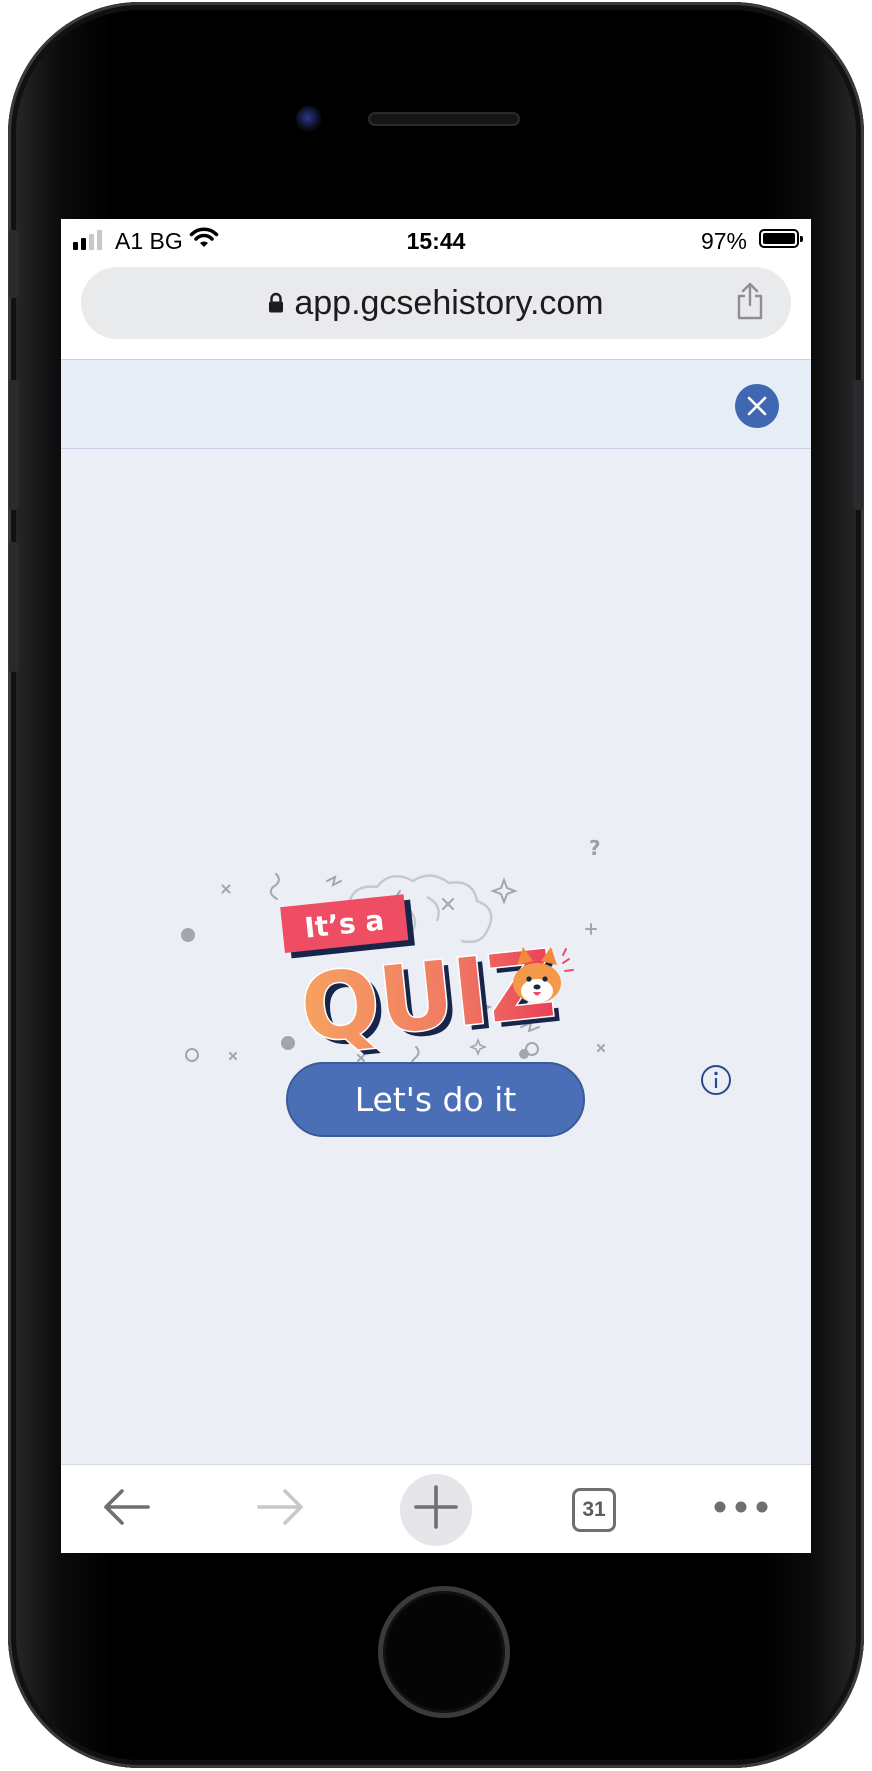  Describe the element at coordinates (436, 404) in the screenshot. I see `top-banner` at that location.